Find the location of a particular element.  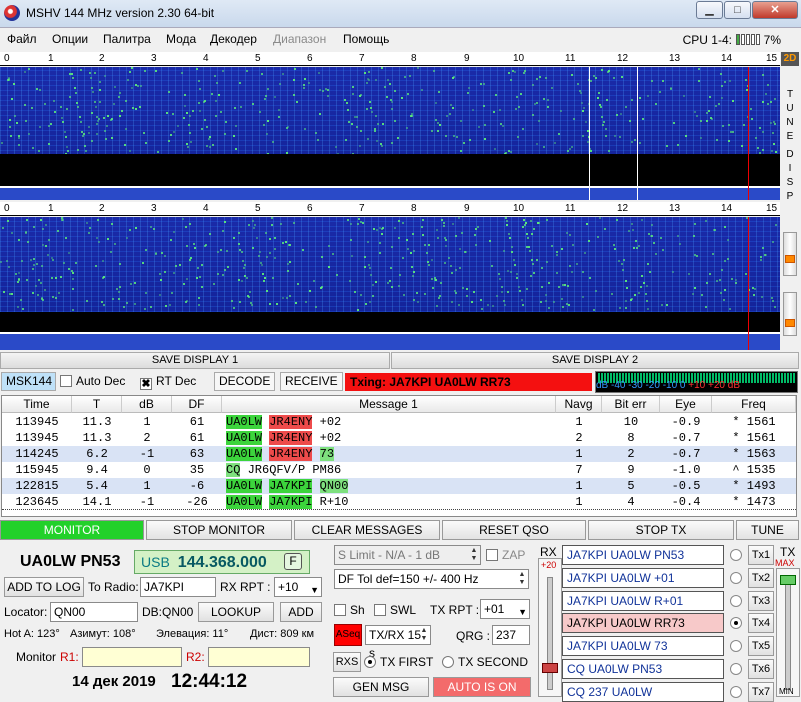

tx-message-4: JA7KPI UA0LW RR73 is located at coordinates (643, 623).